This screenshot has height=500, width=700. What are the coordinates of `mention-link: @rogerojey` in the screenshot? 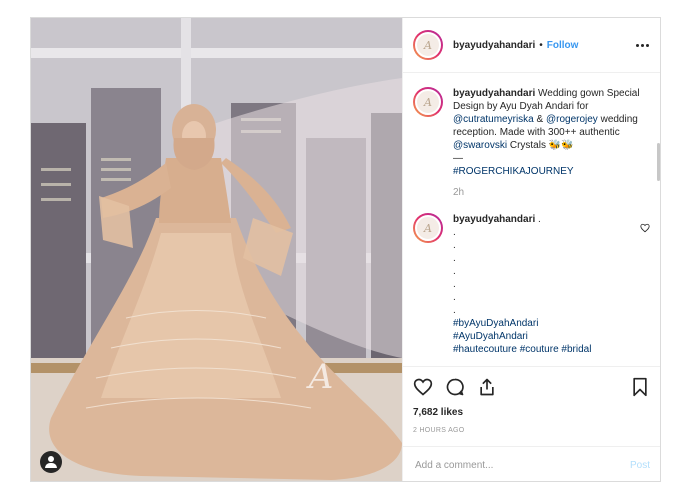 It's located at (572, 119).